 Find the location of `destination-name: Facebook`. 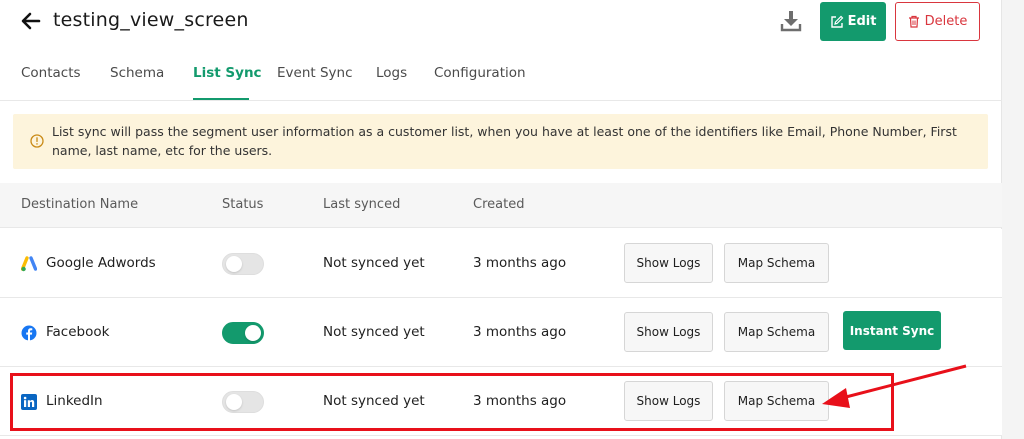

destination-name: Facebook is located at coordinates (78, 332).